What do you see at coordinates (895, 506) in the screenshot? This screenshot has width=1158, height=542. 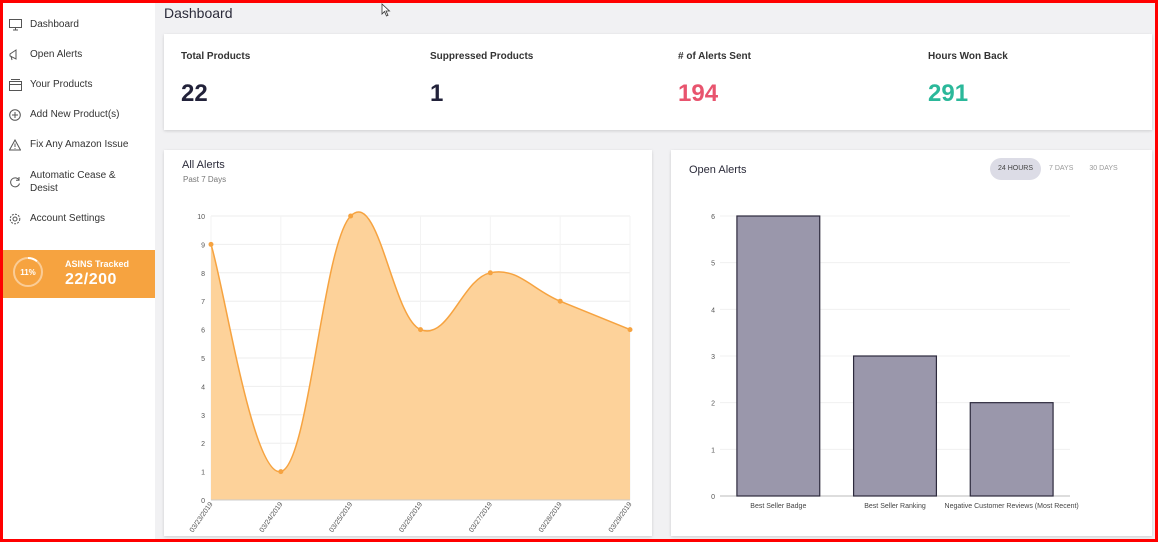 I see `x-tick-label: Best Seller Ranking` at bounding box center [895, 506].